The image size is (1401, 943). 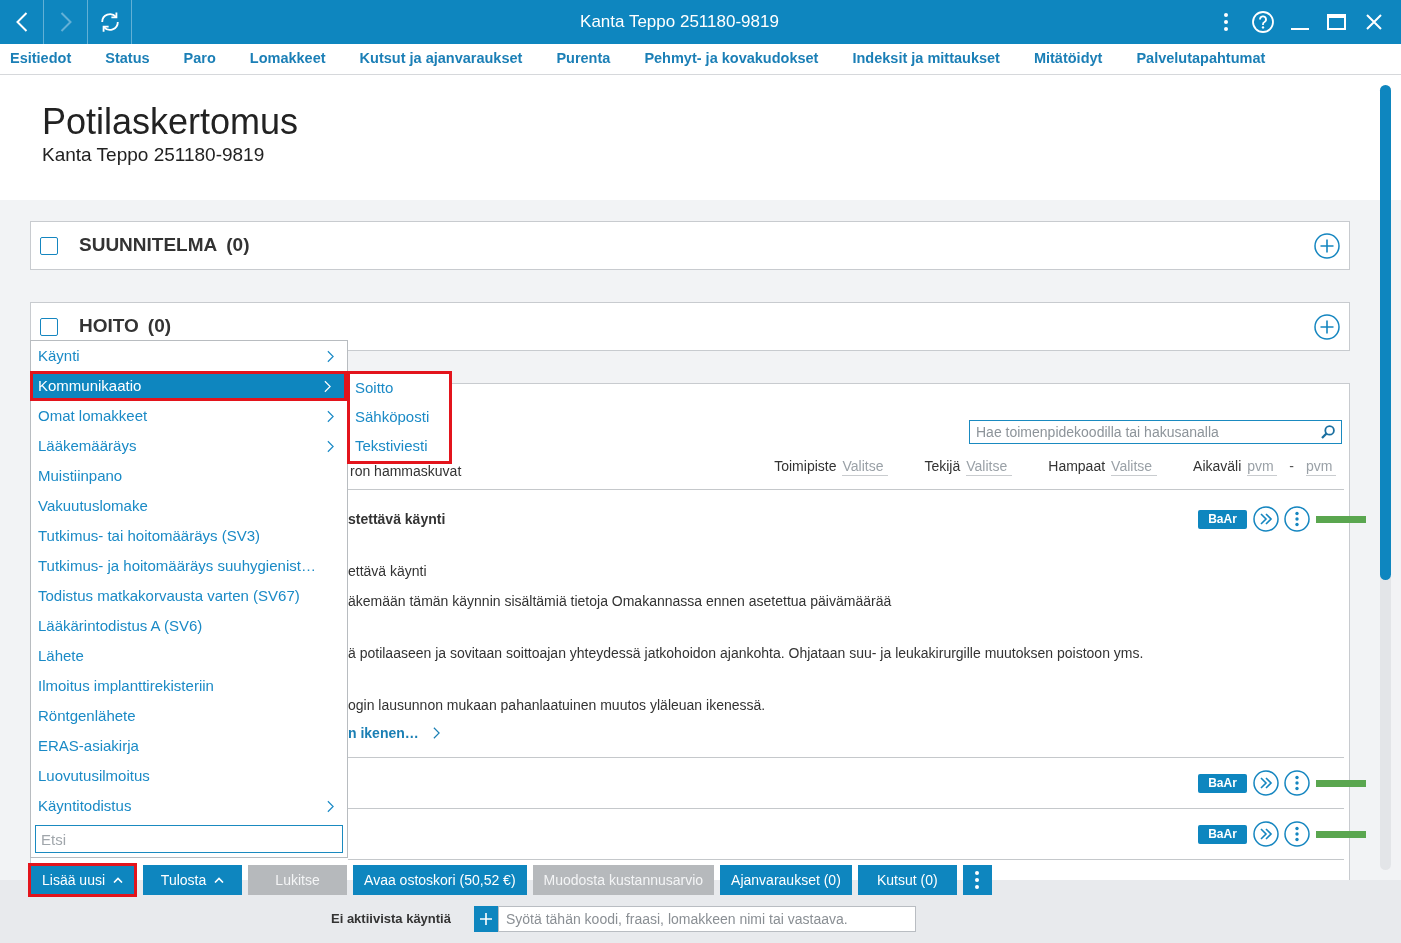 I want to click on minimize-icon, so click(x=1299, y=29).